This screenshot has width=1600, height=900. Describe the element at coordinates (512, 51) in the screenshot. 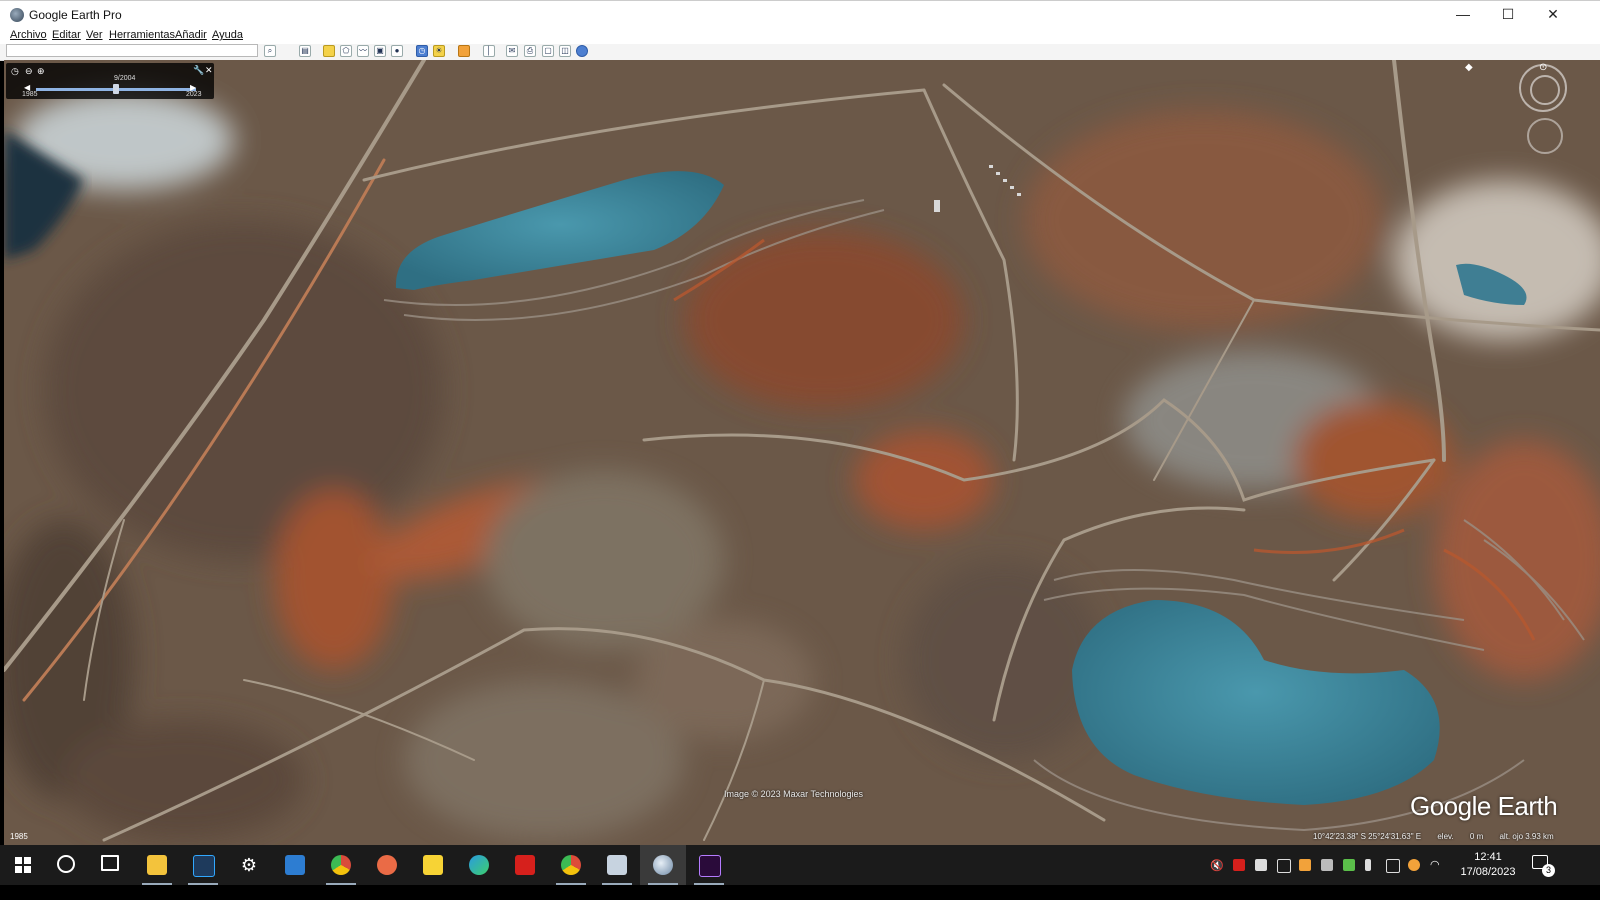

I see `email-icon: ✉` at that location.